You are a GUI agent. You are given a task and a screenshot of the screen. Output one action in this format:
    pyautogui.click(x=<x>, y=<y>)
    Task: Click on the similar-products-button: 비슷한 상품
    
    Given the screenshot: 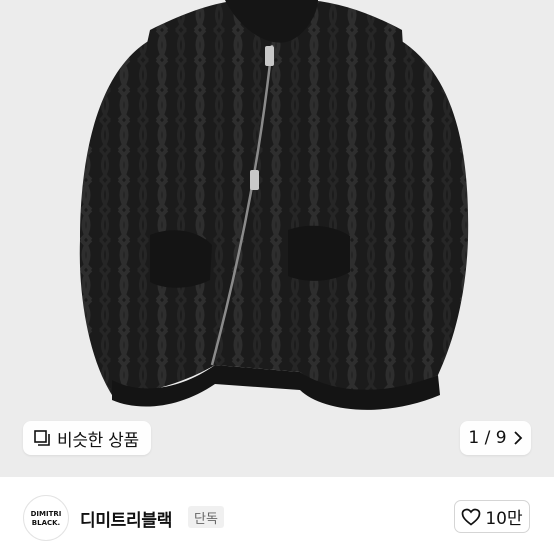 What is the action you would take?
    pyautogui.click(x=87, y=438)
    